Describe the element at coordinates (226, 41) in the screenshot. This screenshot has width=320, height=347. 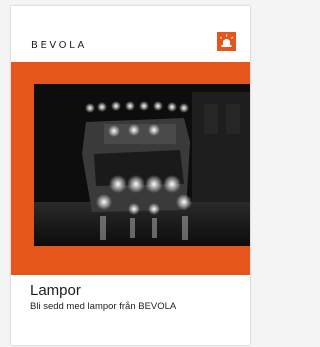
I see `warning-beacon-icon` at that location.